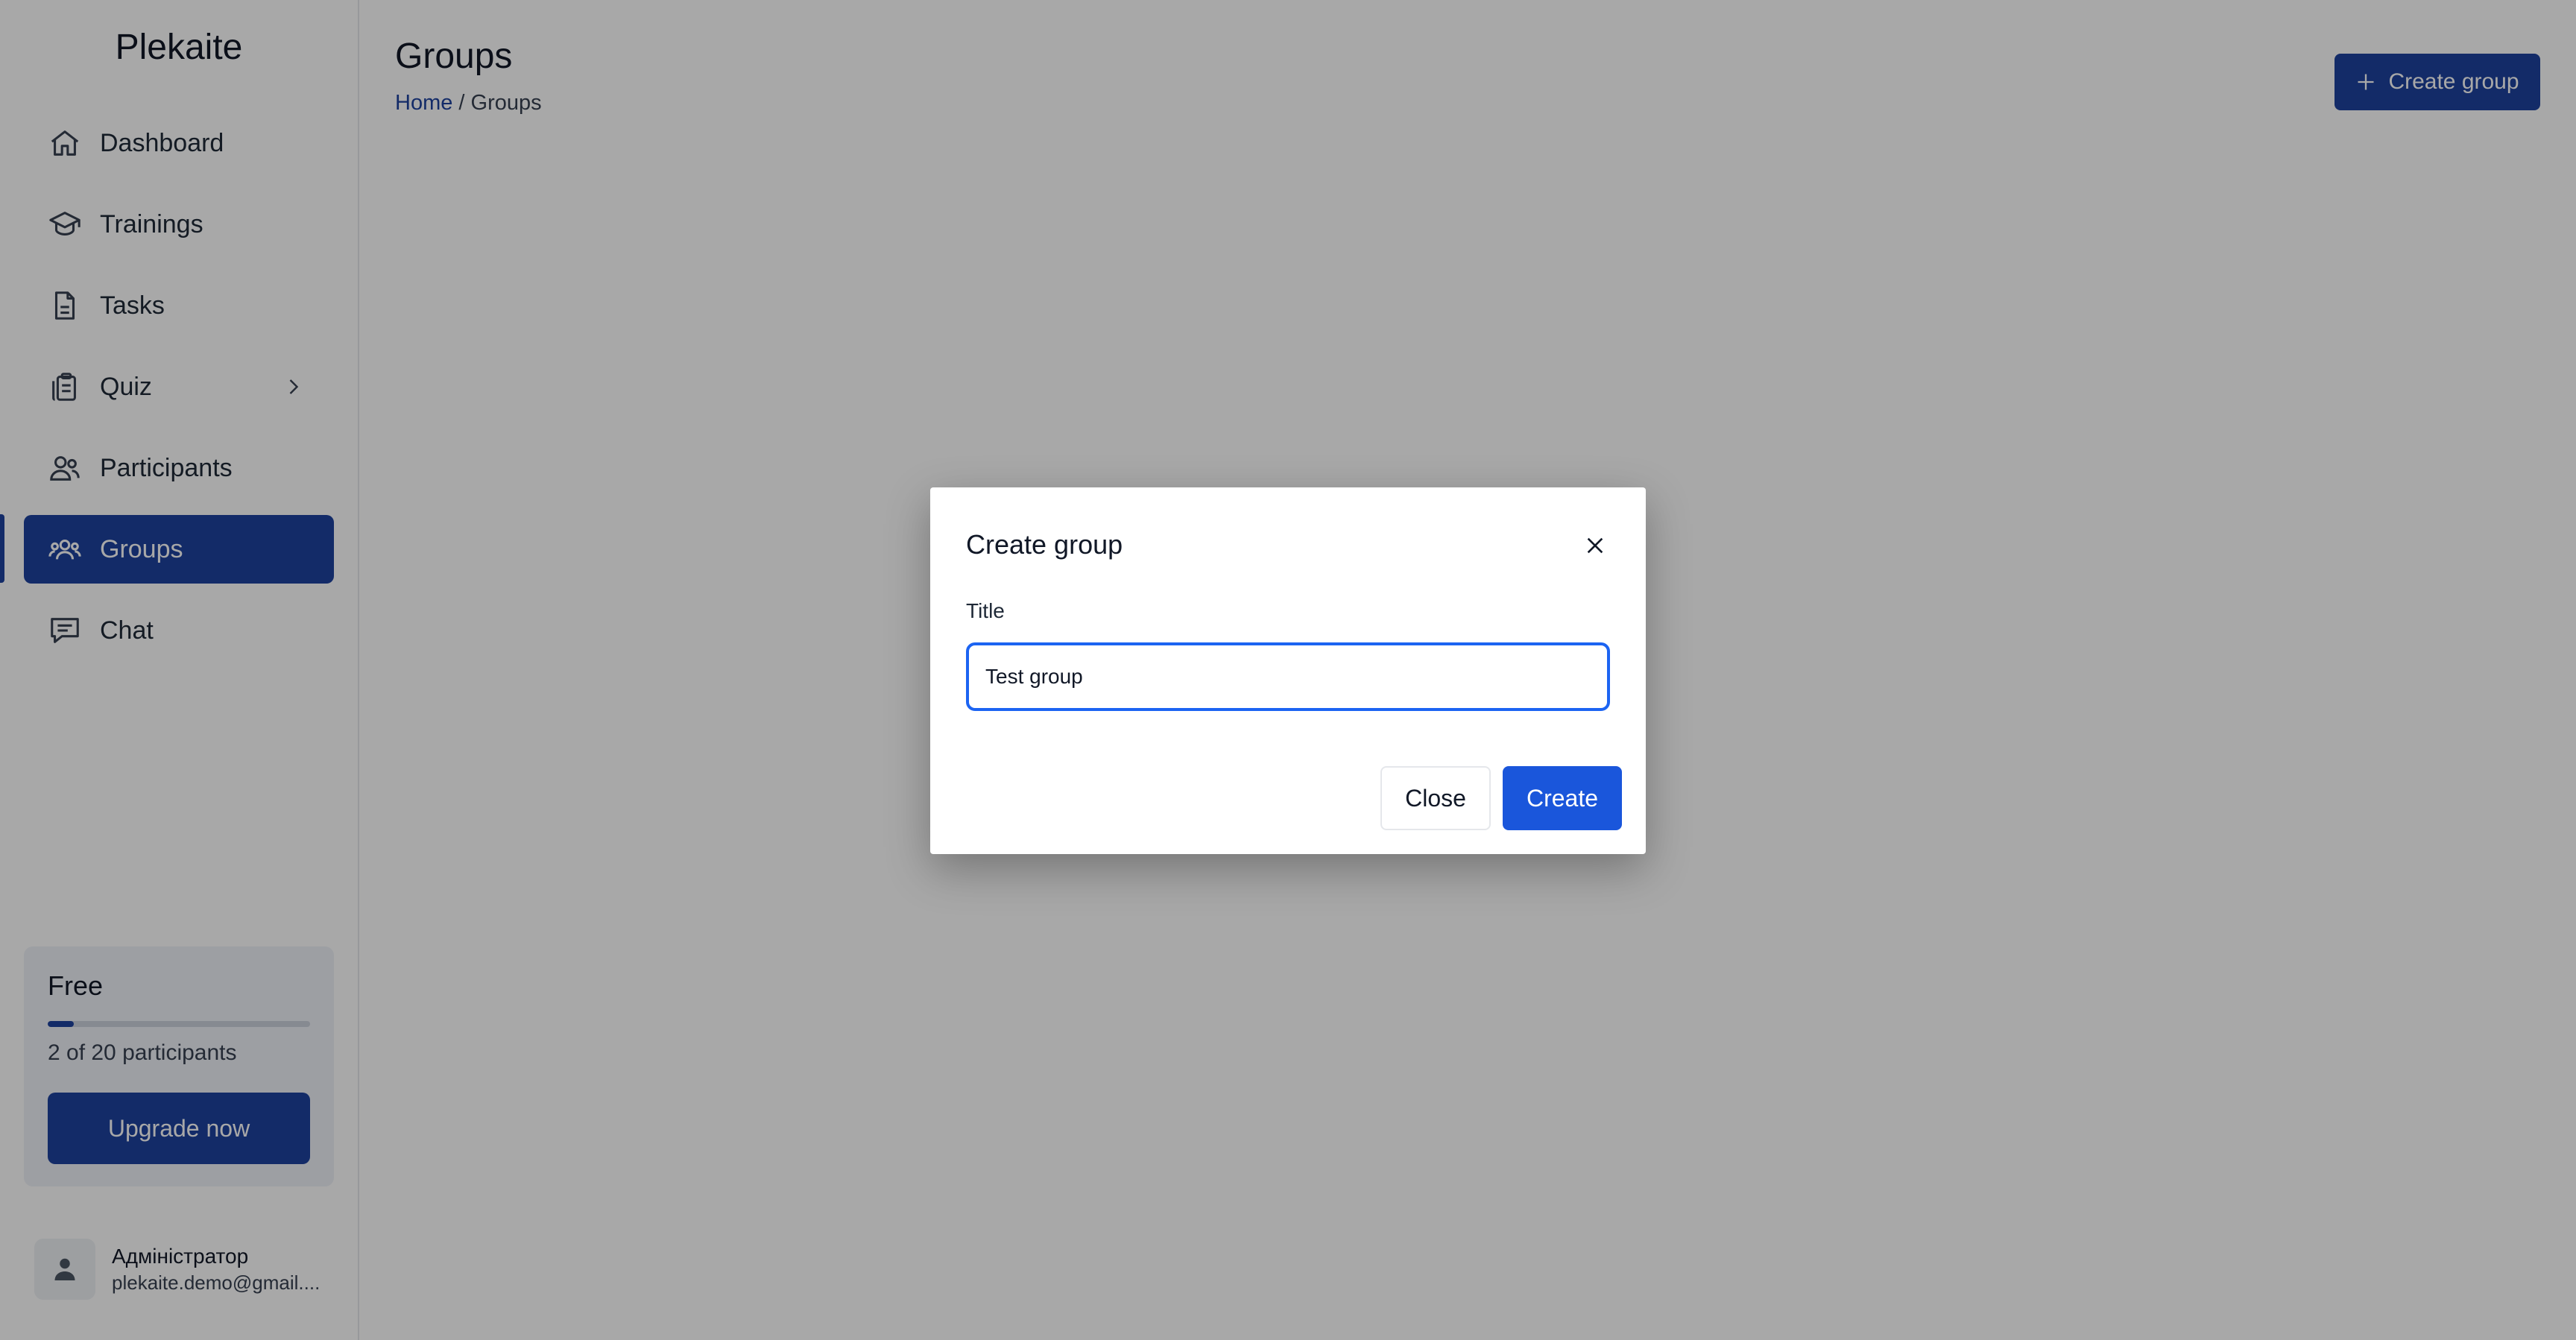  I want to click on create-group-dialog: Create group Title Close Create, so click(1288, 670).